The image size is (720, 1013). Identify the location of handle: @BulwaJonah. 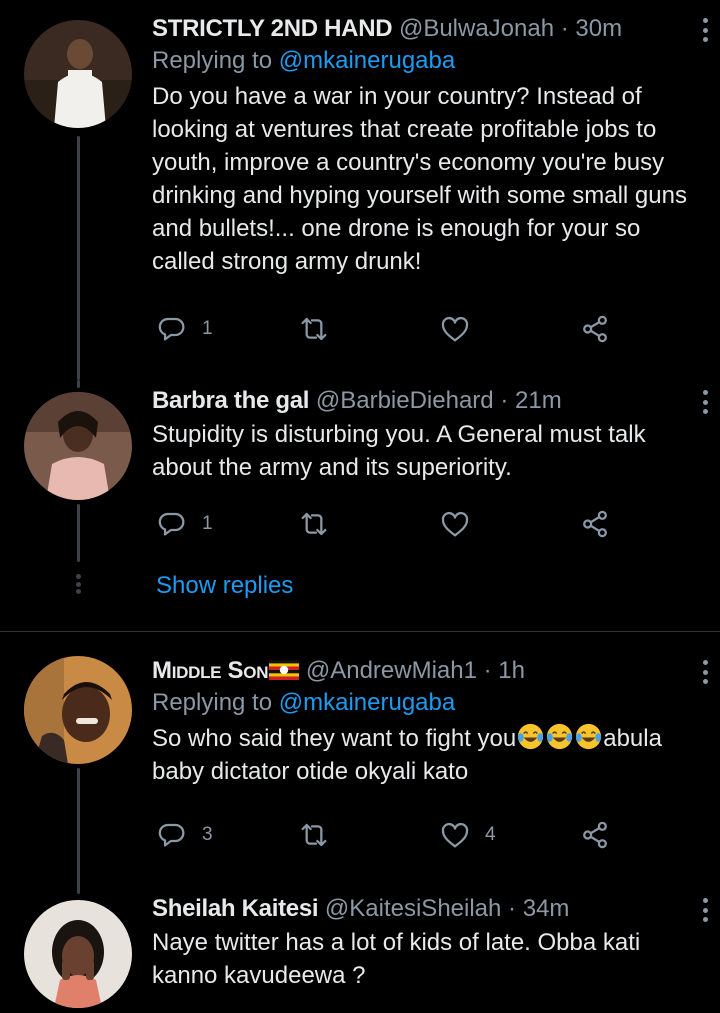
(476, 28).